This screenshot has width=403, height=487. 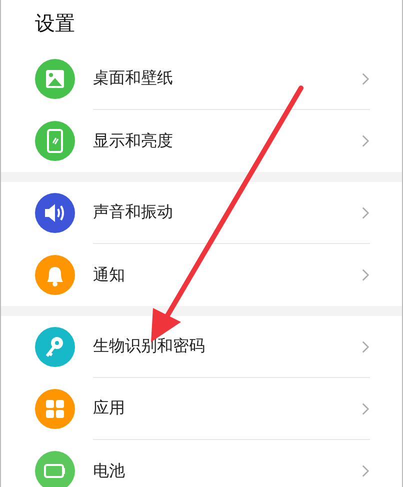 I want to click on settings-item: 通知, so click(x=201, y=275).